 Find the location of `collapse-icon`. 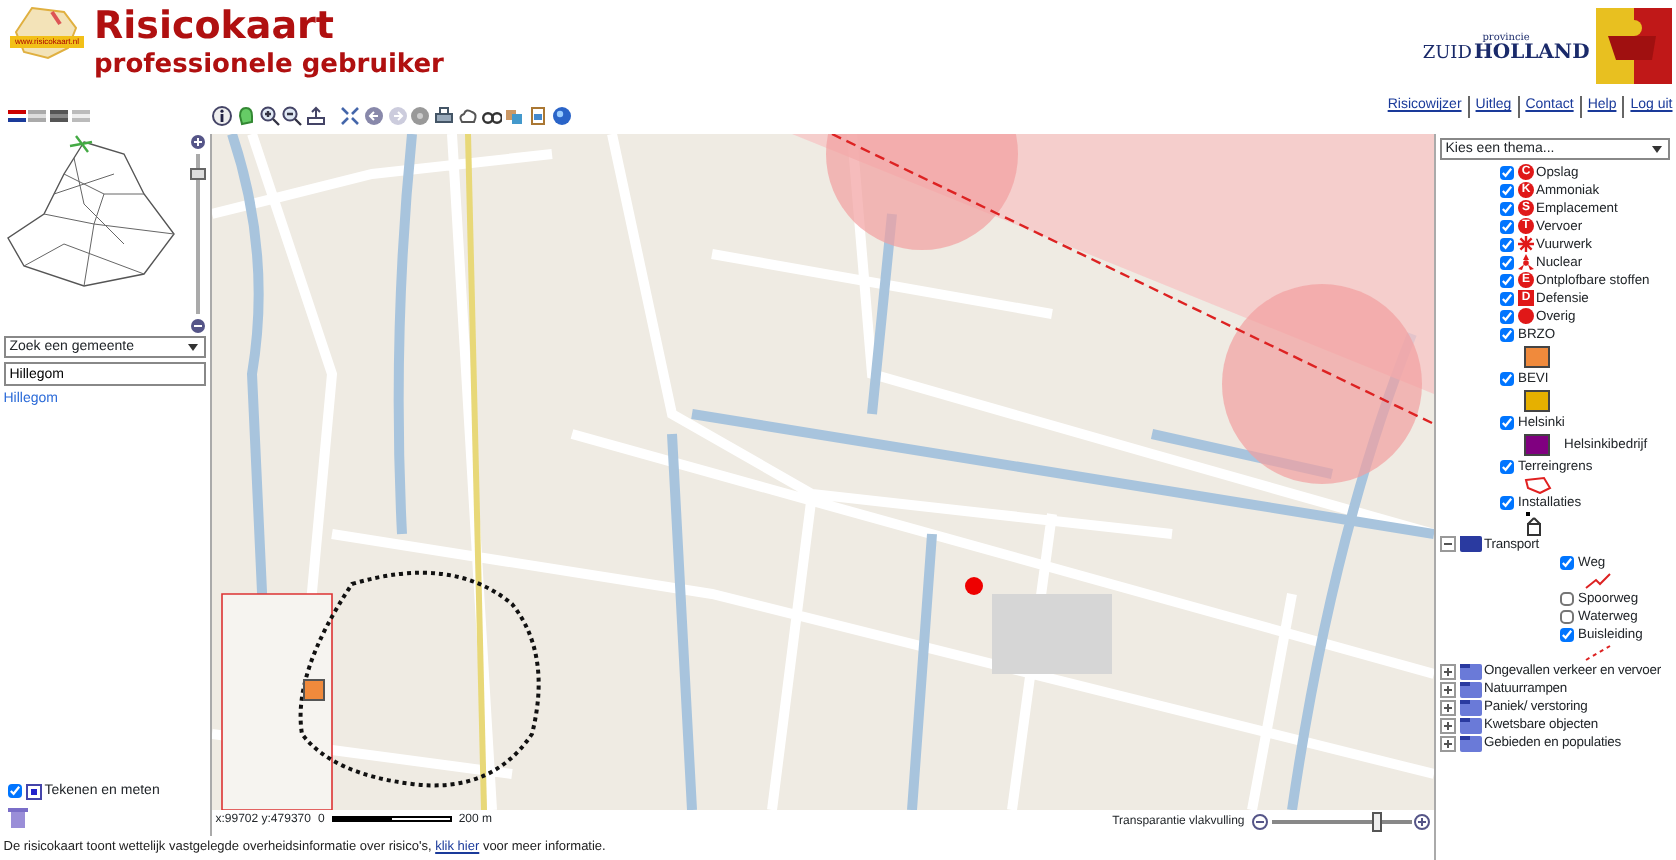

collapse-icon is located at coordinates (1448, 544).